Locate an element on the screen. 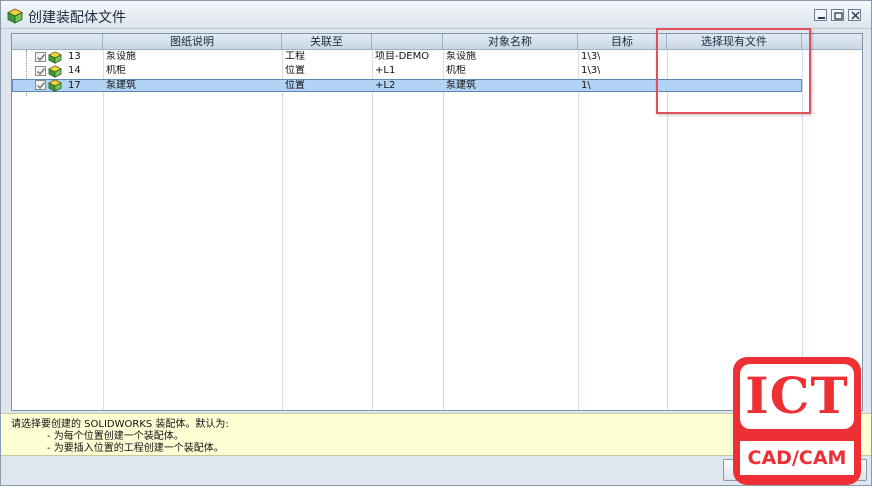 This screenshot has width=872, height=490. close-button is located at coordinates (854, 15).